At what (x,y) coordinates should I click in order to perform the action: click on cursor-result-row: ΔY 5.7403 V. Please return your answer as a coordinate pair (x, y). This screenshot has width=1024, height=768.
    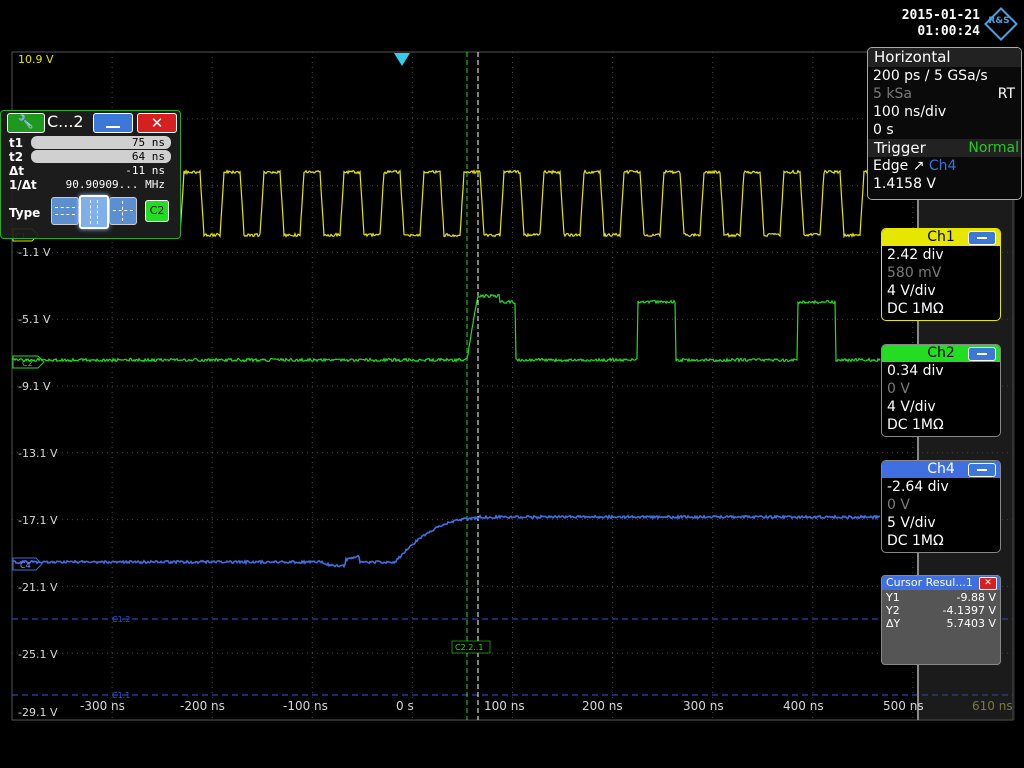
    Looking at the image, I should click on (941, 623).